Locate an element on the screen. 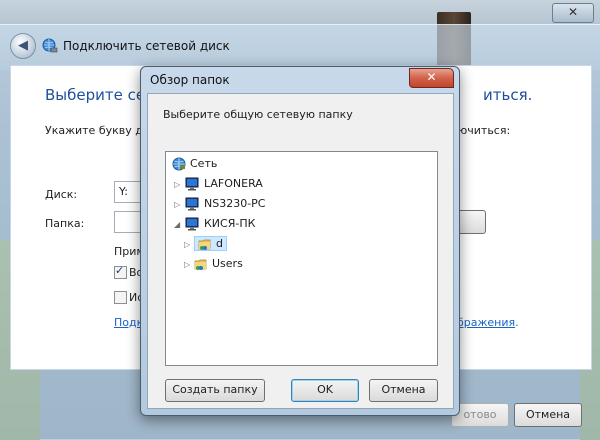 This screenshot has width=600, height=440. dialog-cancel-button: Отмена is located at coordinates (403, 390).